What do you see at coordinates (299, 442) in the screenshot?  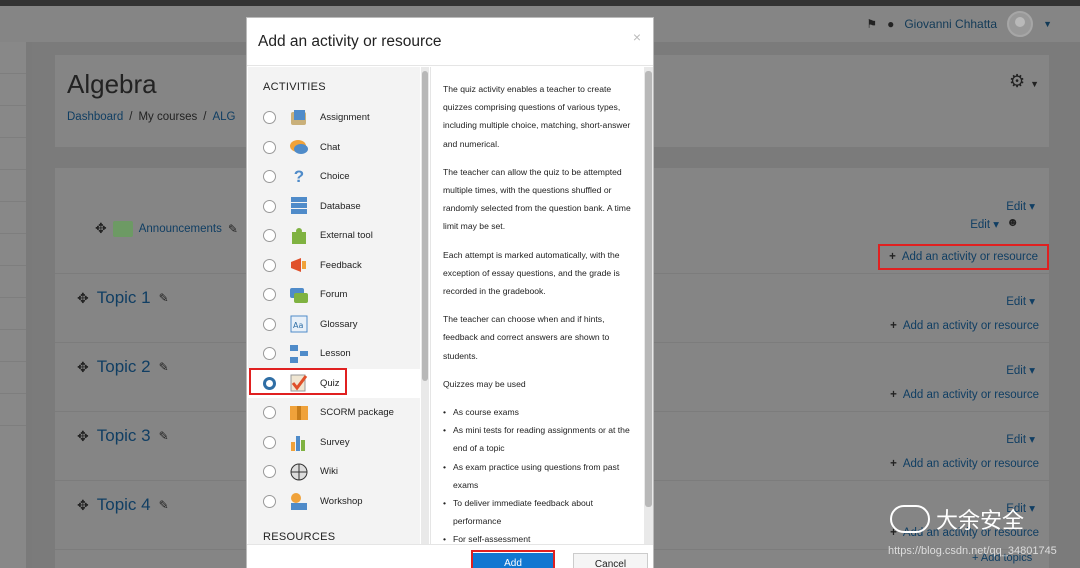 I see `survey-icon` at bounding box center [299, 442].